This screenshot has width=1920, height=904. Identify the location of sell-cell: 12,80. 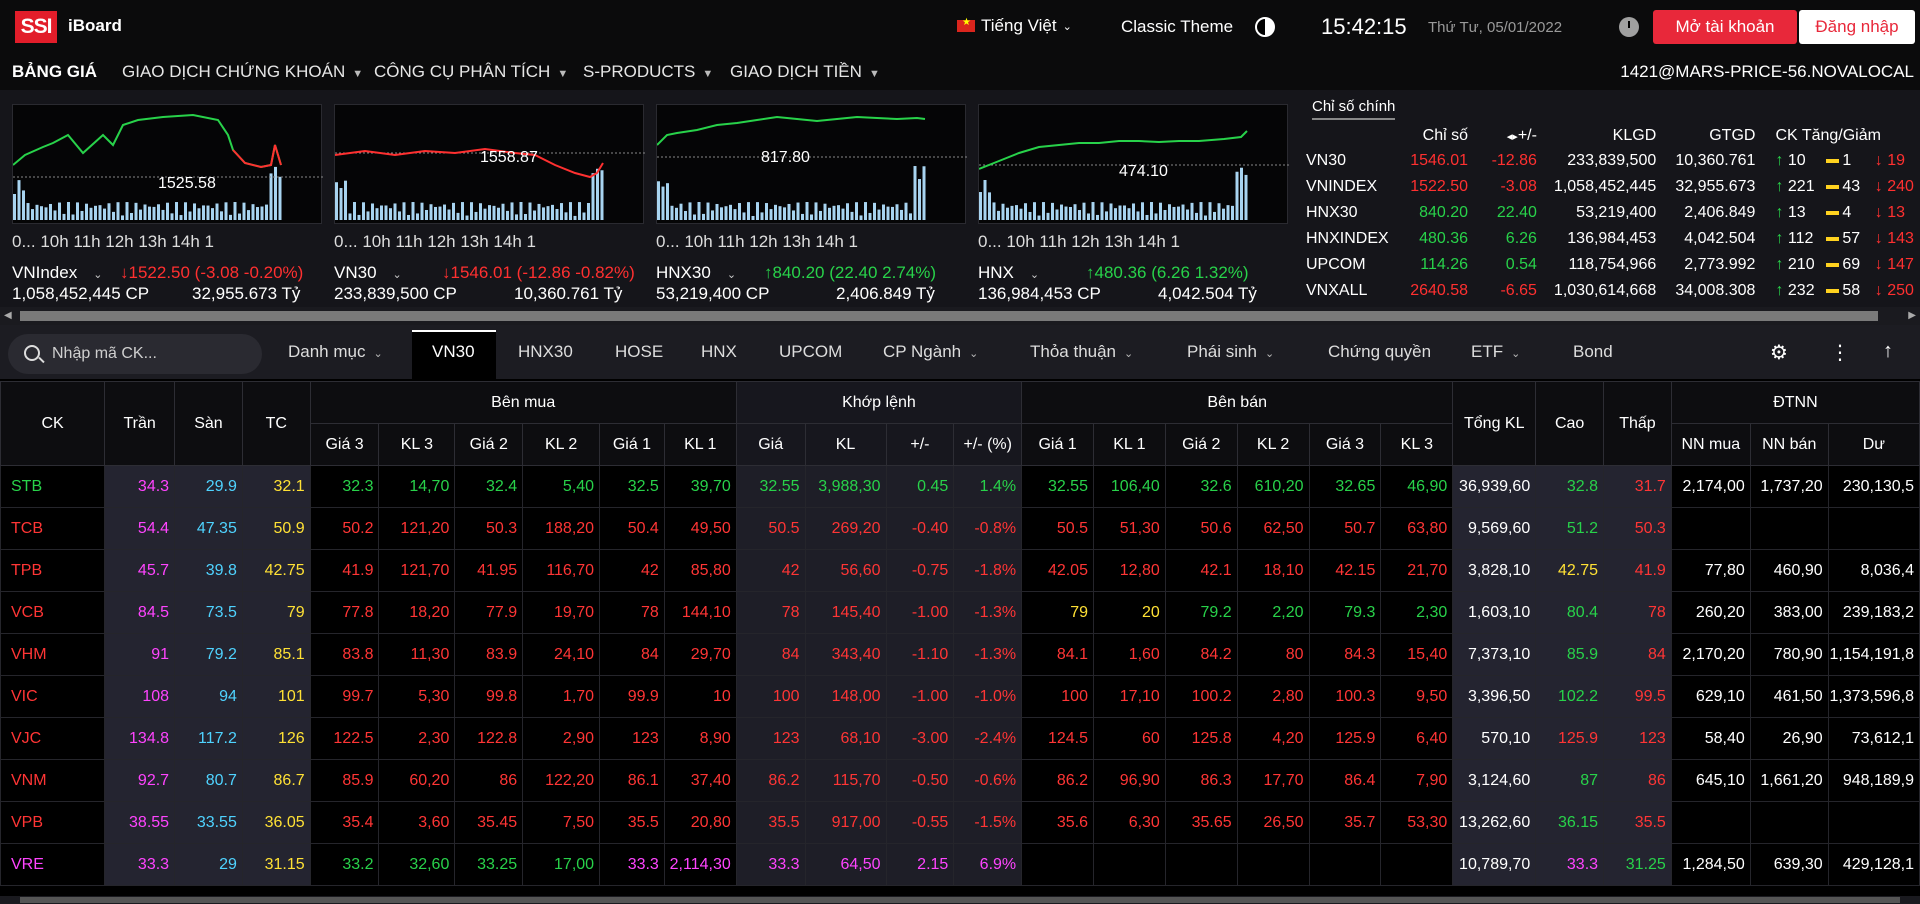
(1129, 570).